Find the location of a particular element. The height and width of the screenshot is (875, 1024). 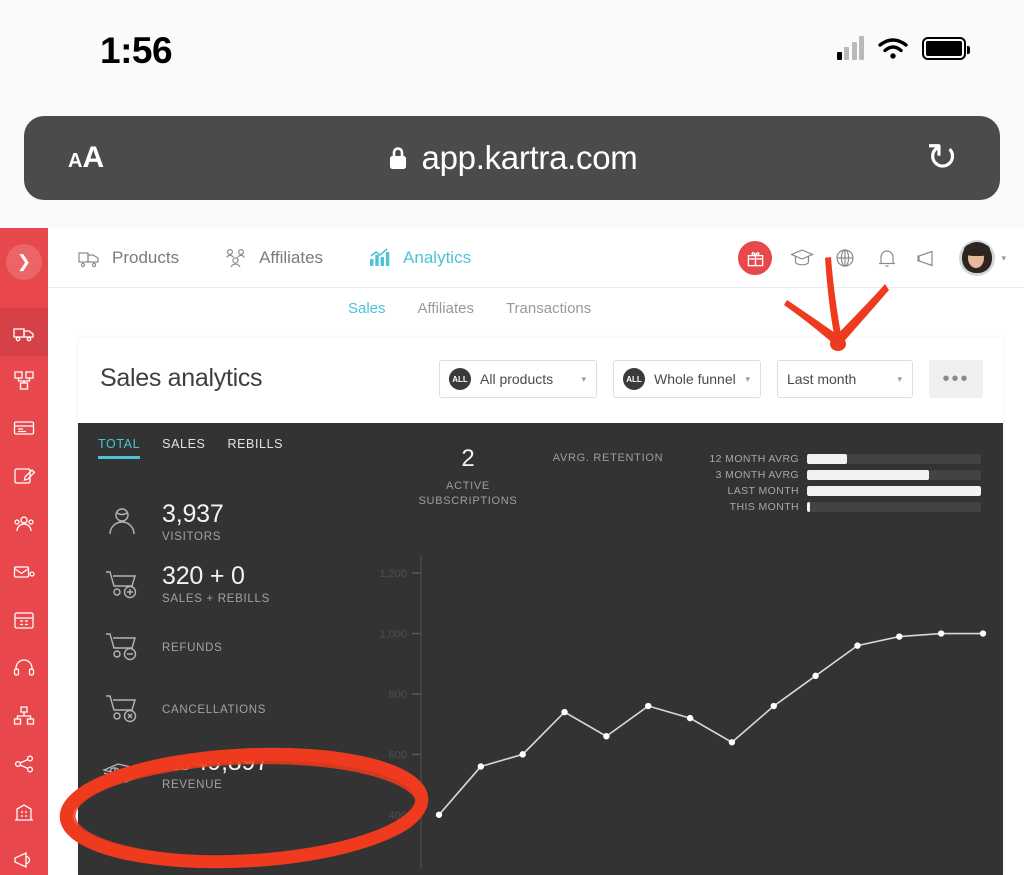

sidebar-item-affiliates is located at coordinates (24, 764).